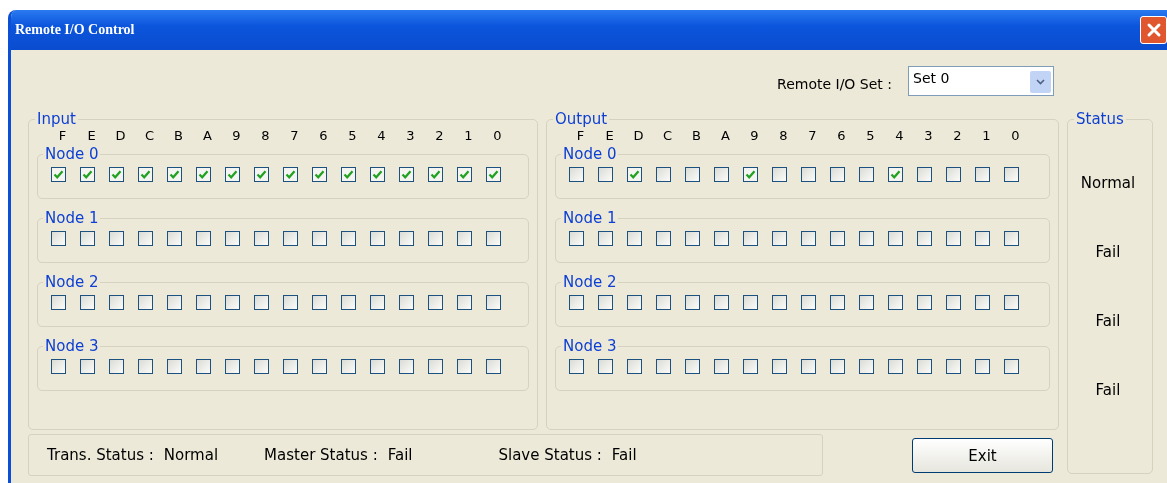  Describe the element at coordinates (981, 81) in the screenshot. I see `set-dropdown: Set 0` at that location.